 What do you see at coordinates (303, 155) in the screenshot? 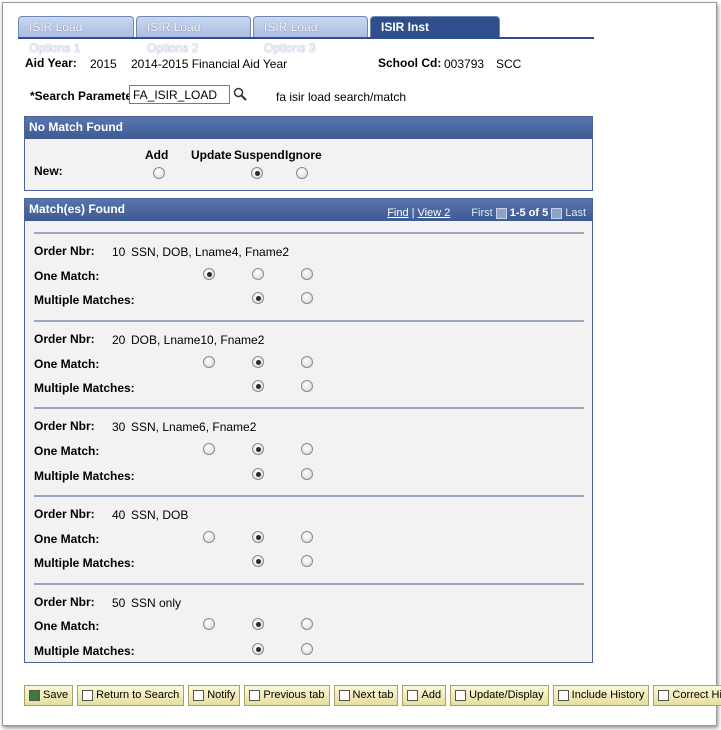
I see `col-ignore: Ignore` at bounding box center [303, 155].